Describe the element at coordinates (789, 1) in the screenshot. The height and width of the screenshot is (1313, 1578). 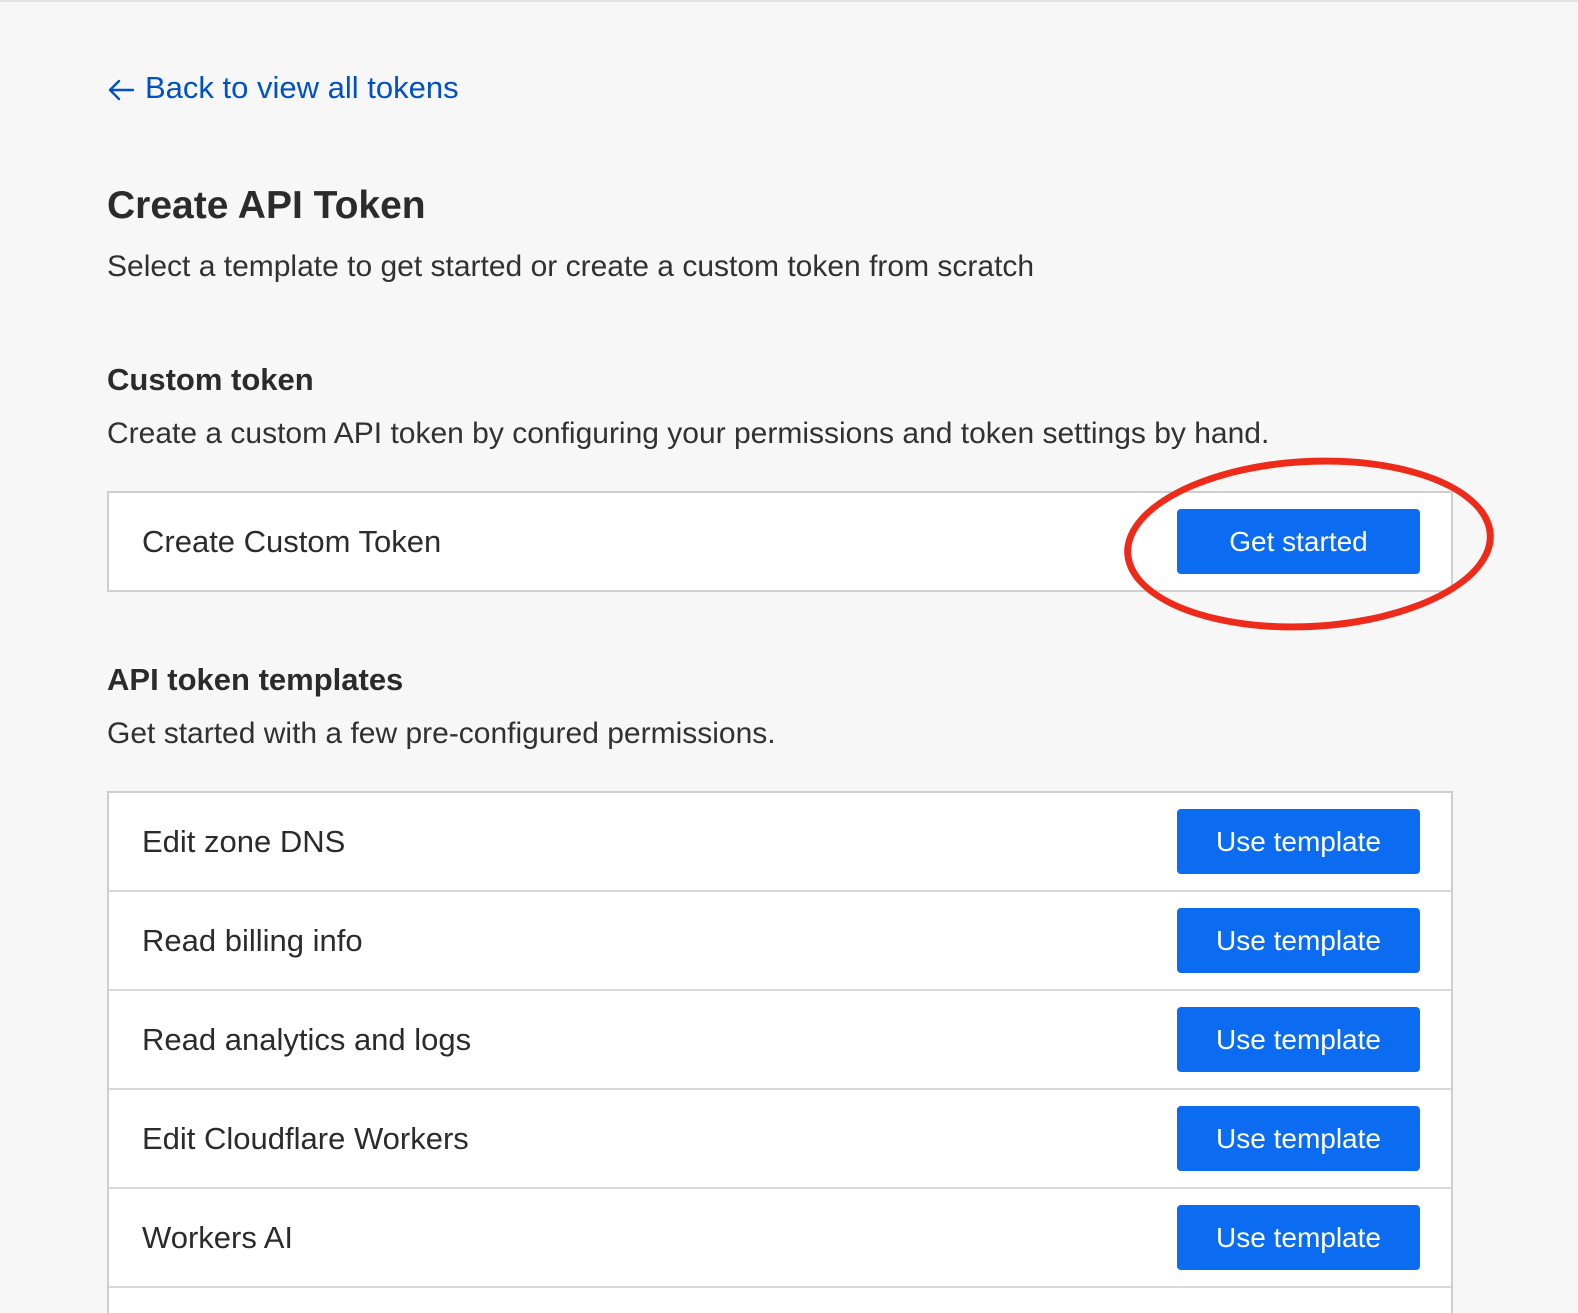
I see `top-divider` at that location.